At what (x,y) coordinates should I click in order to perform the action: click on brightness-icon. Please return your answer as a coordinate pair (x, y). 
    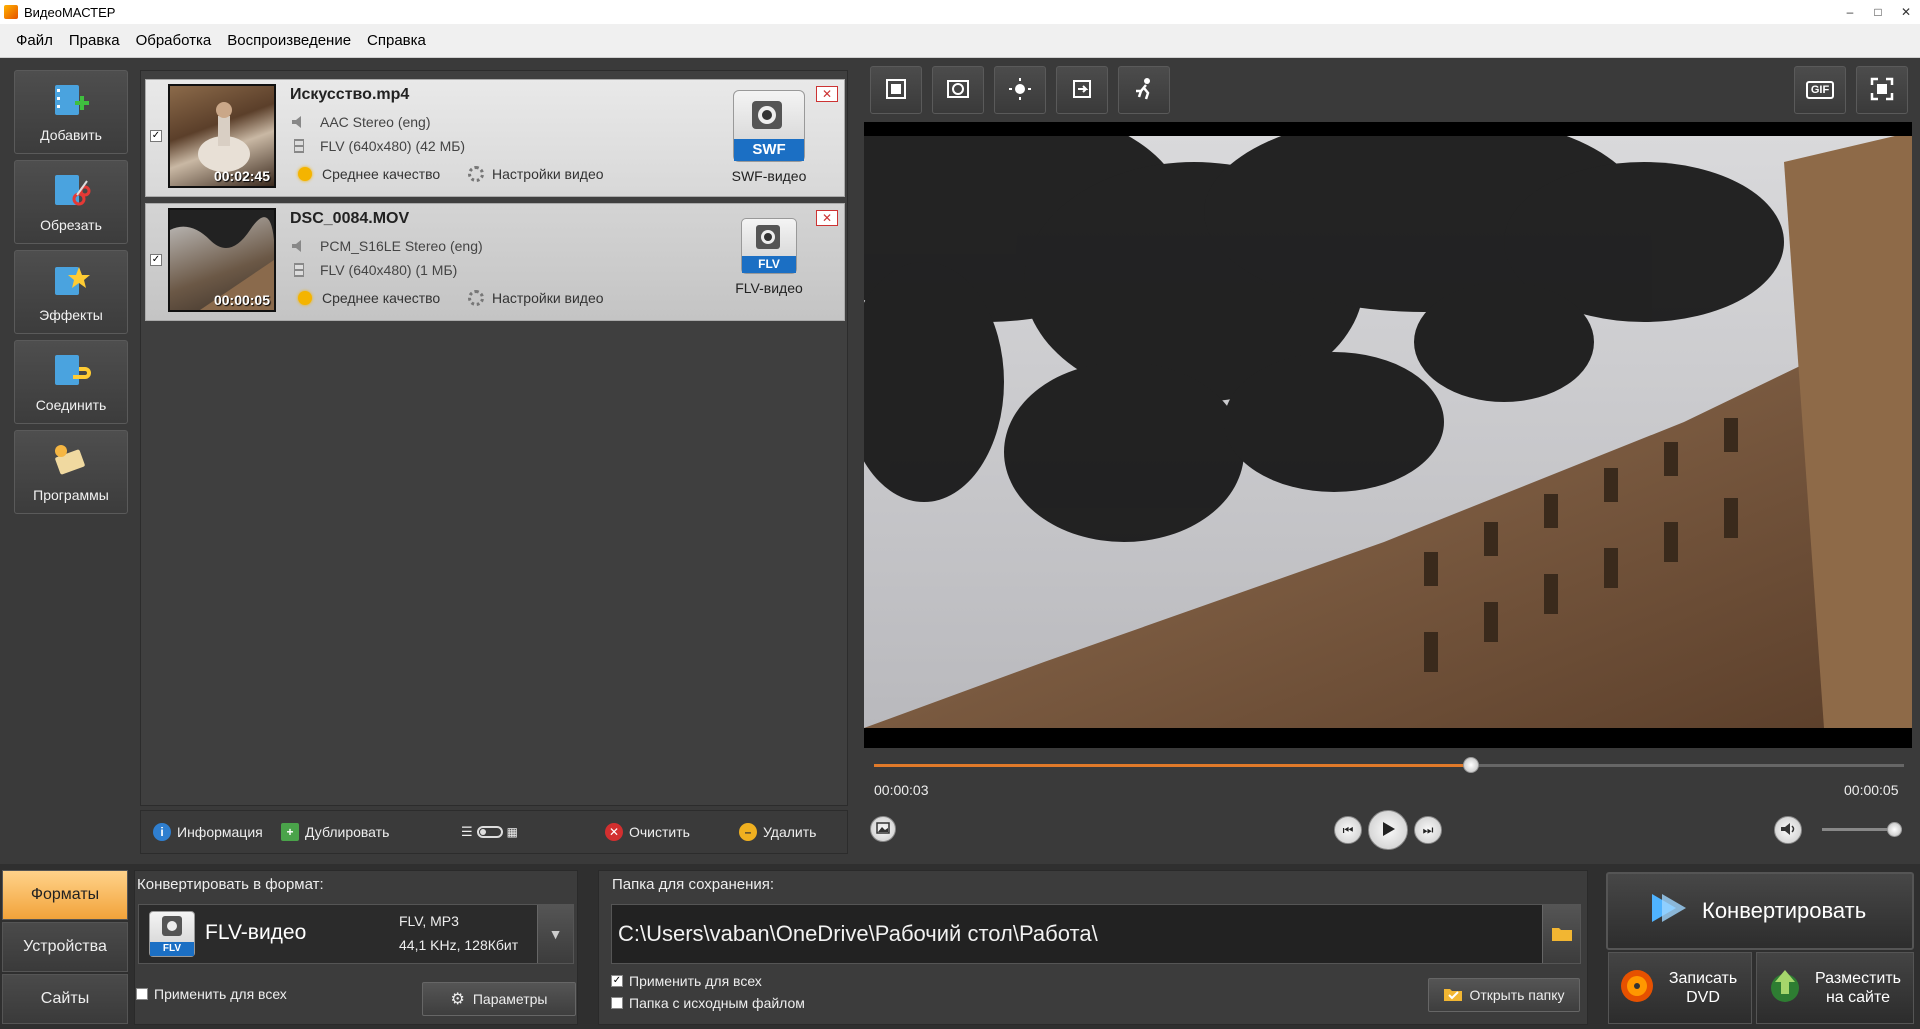
    Looking at the image, I should click on (1020, 90).